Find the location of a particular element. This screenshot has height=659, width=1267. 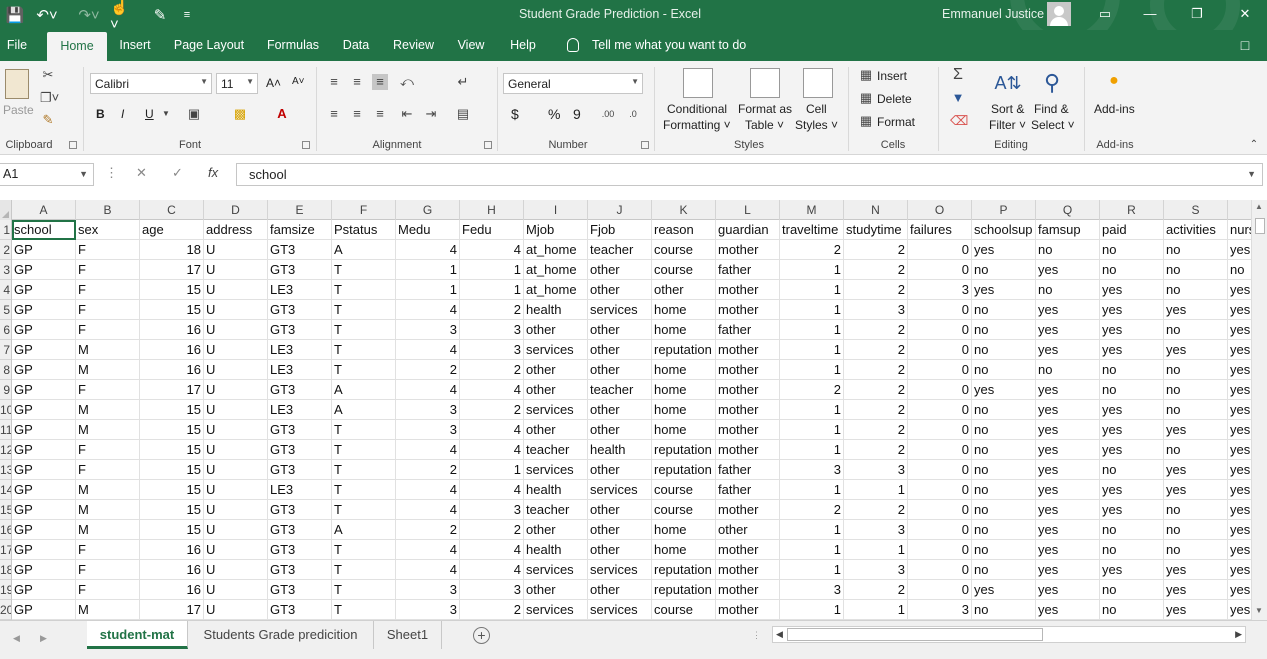

align-left-icon: ≡ is located at coordinates (334, 114).